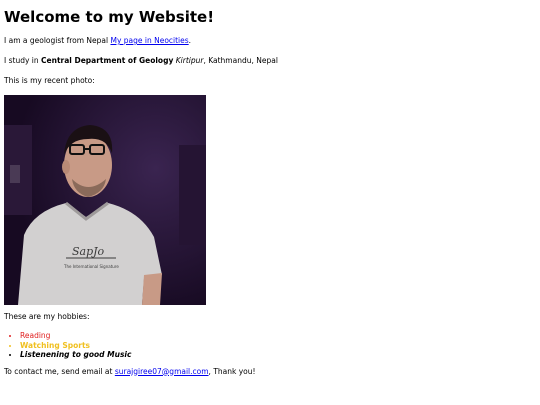 The height and width of the screenshot is (405, 540). Describe the element at coordinates (58, 371) in the screenshot. I see `contact-prefix: To contact me, send email at` at that location.